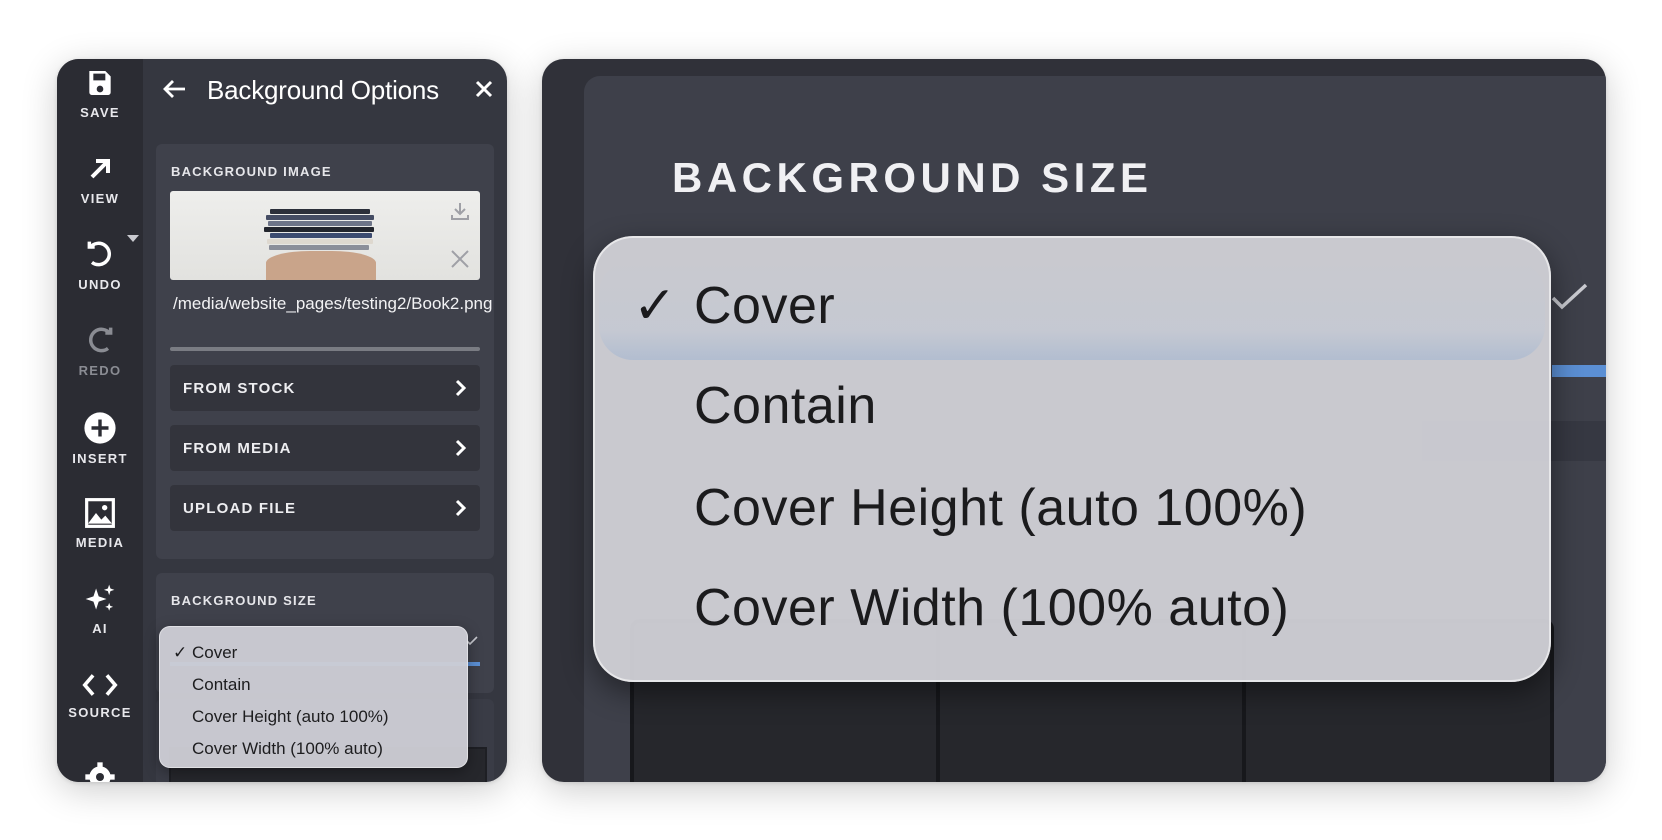  What do you see at coordinates (99, 254) in the screenshot?
I see `undo-icon` at bounding box center [99, 254].